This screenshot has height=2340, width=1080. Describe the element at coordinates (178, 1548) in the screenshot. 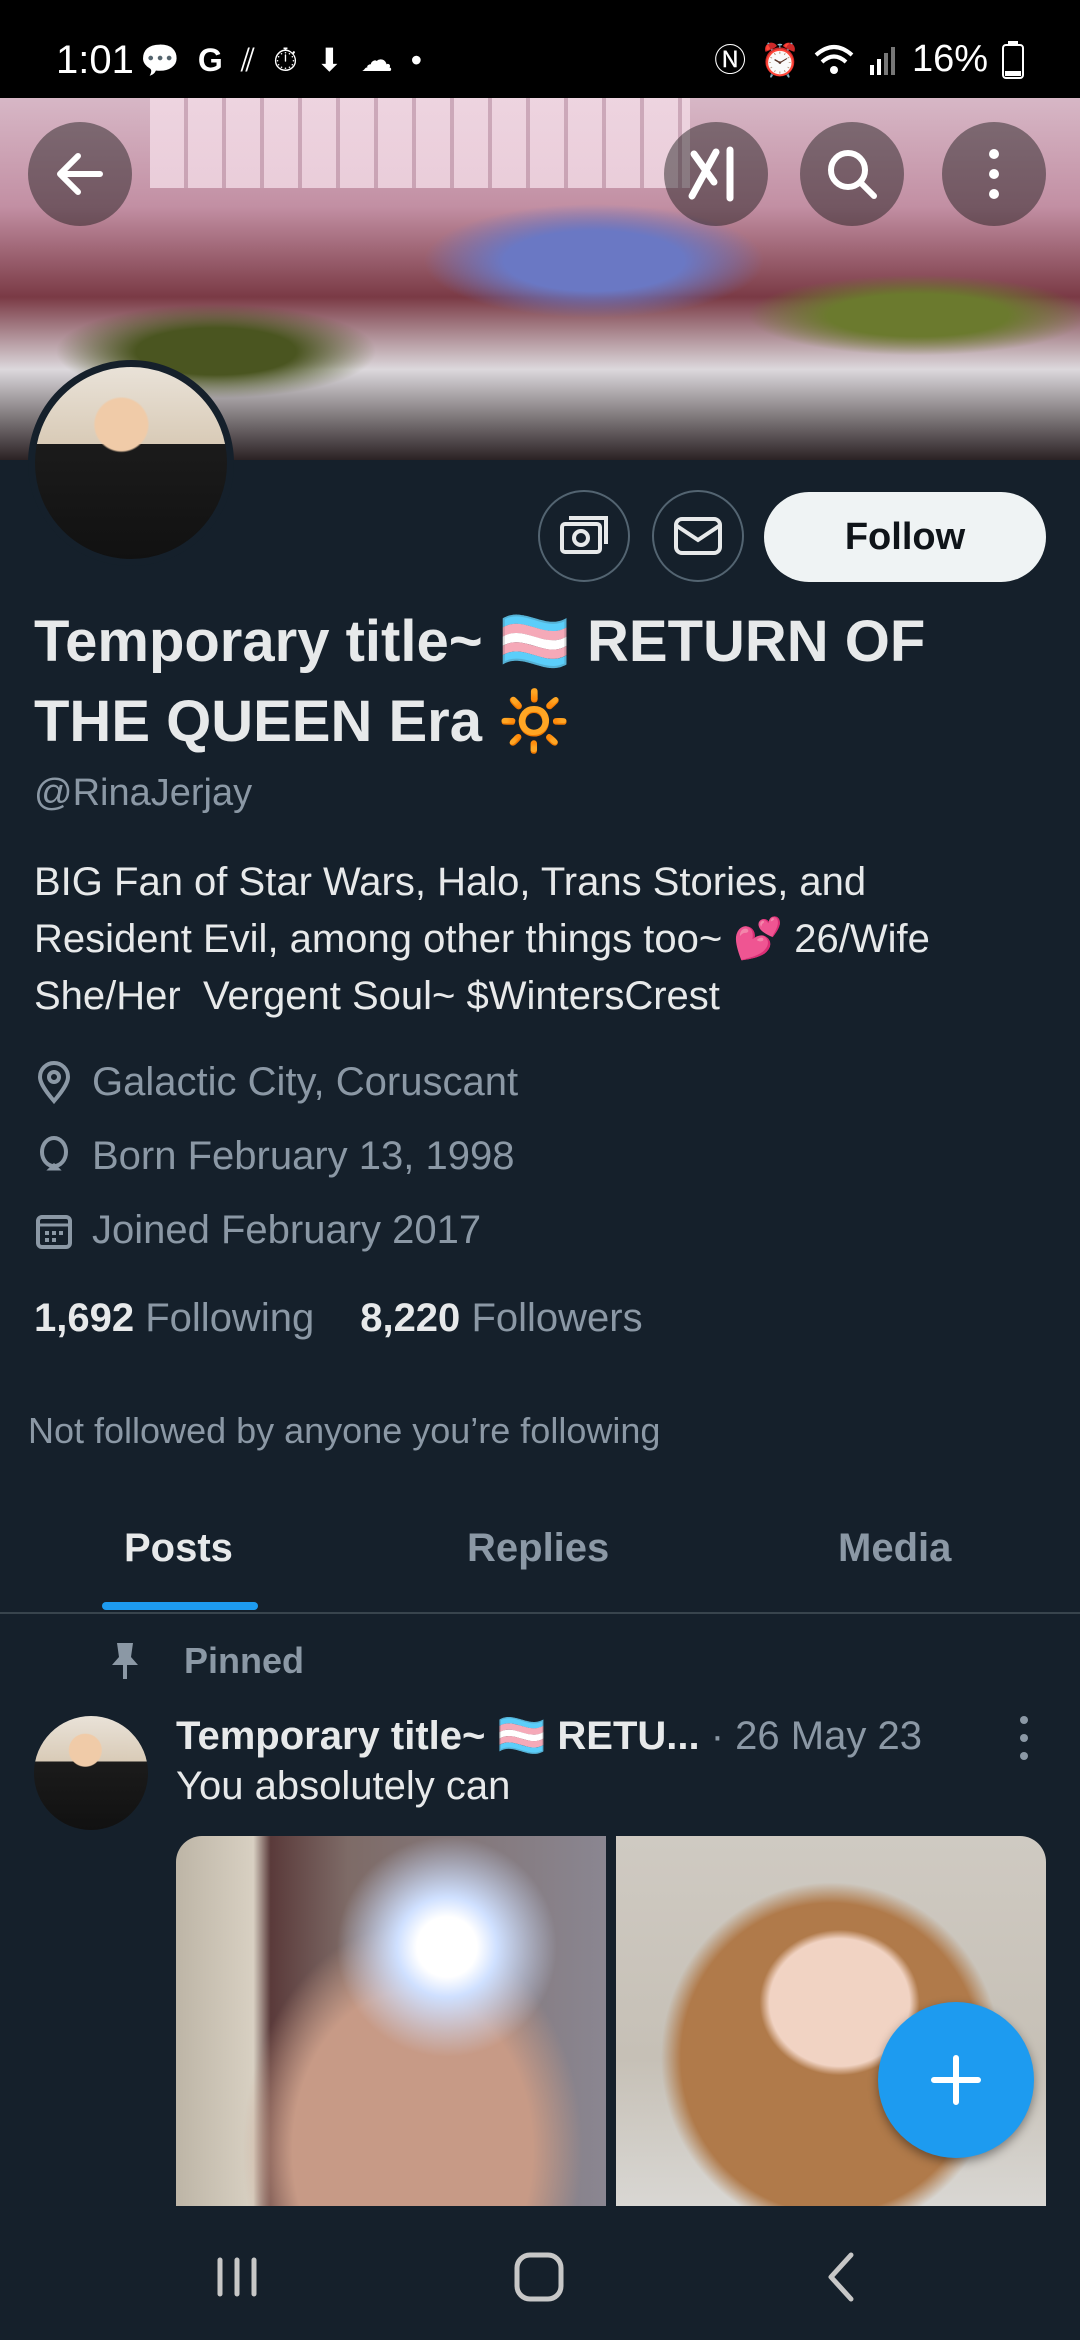

I see `tab-posts: Posts` at that location.